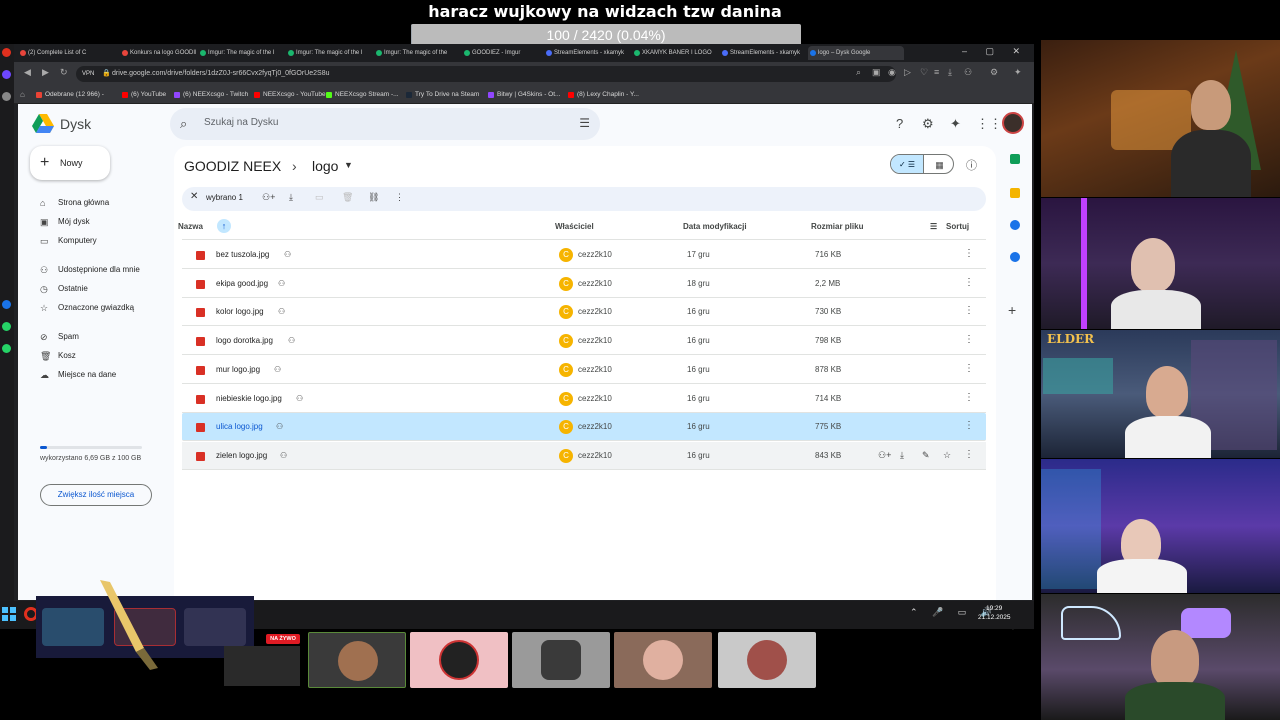 This screenshot has width=1280, height=720. What do you see at coordinates (224, 226) in the screenshot?
I see `sort-ascending-icon: ↑` at bounding box center [224, 226].